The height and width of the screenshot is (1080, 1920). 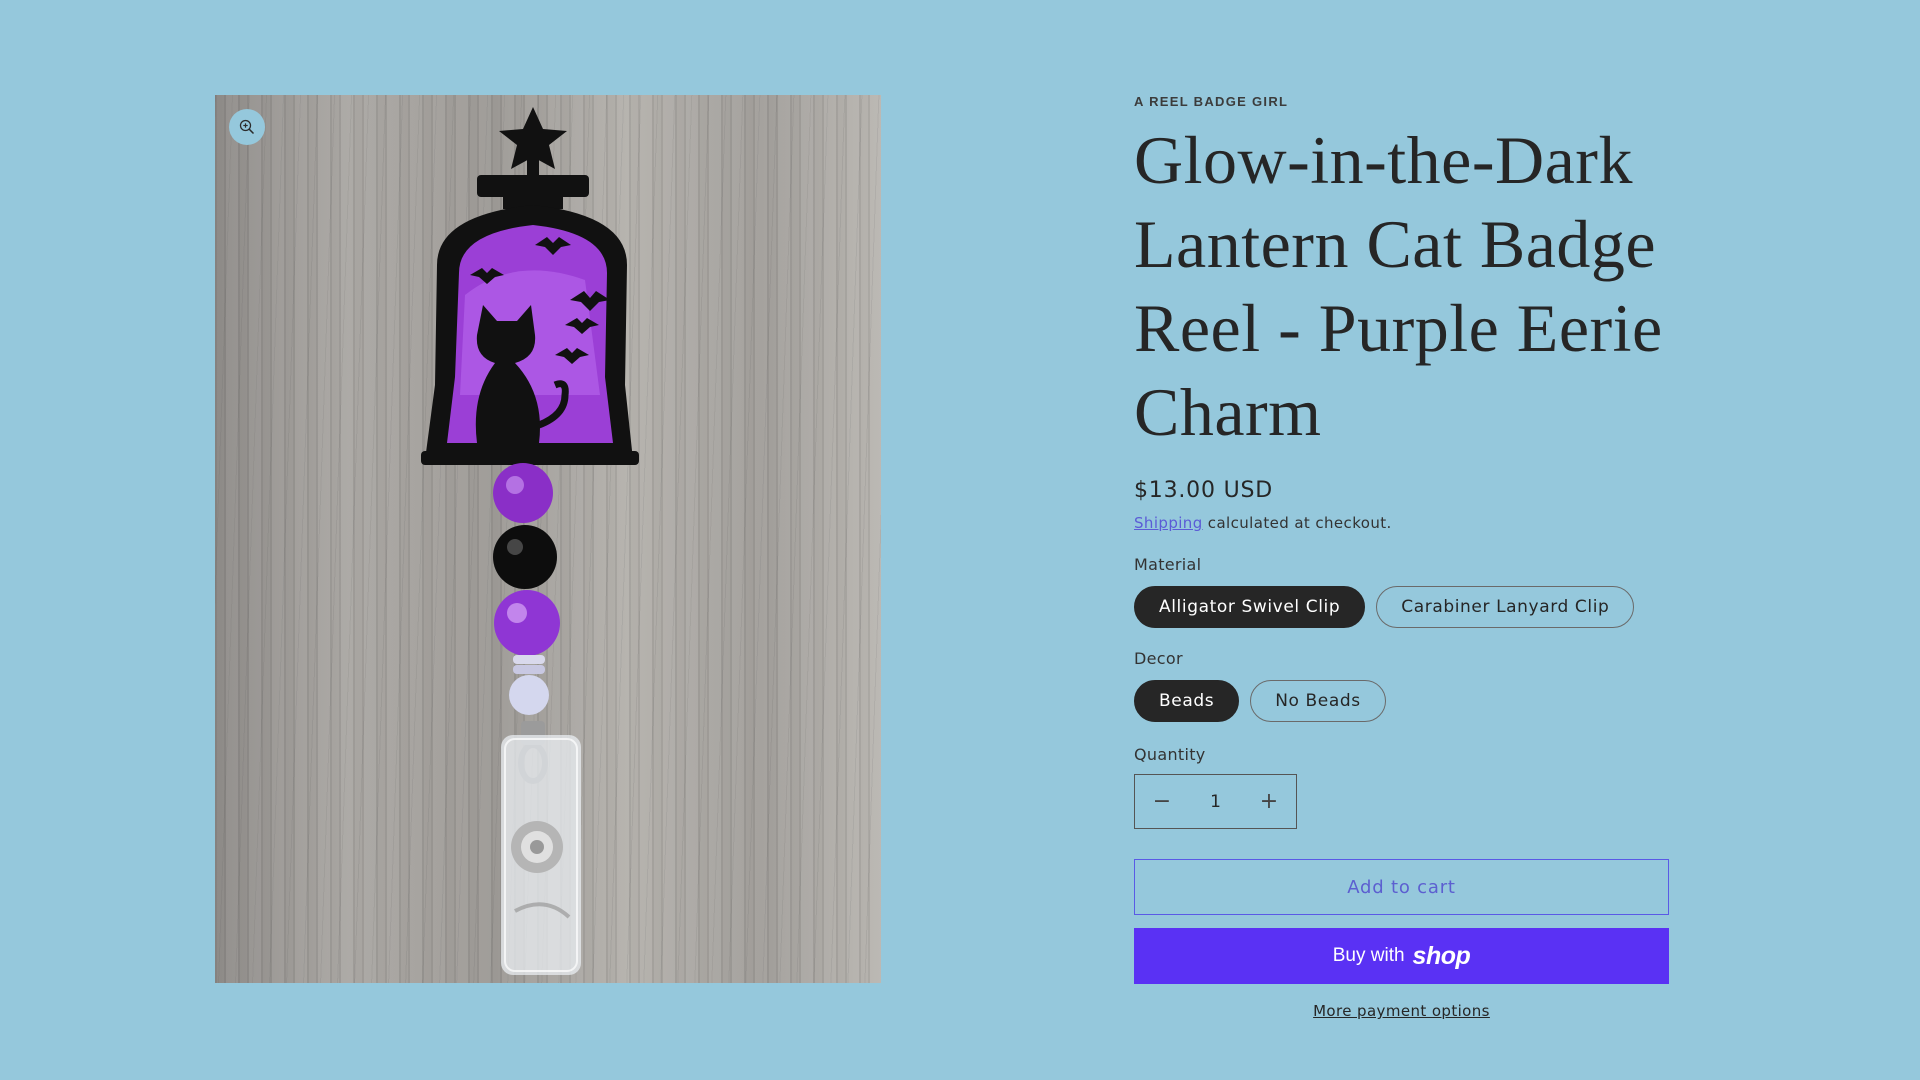 I want to click on badge-reel-photo, so click(x=530, y=541).